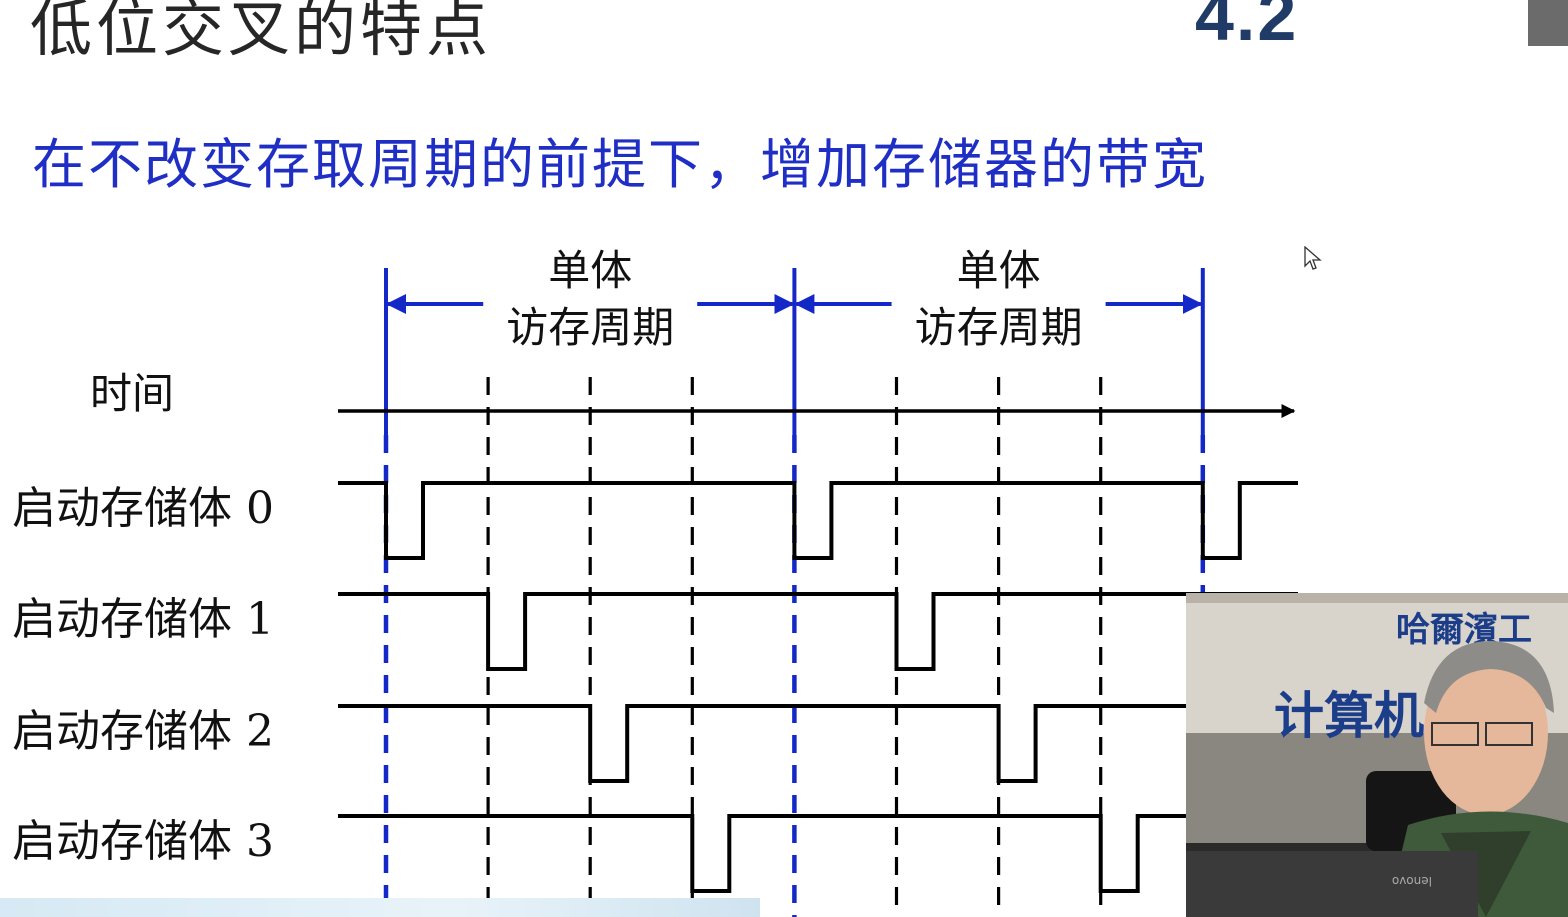  Describe the element at coordinates (1349, 716) in the screenshot. I see `wall-sign-bottom: 计算机` at that location.